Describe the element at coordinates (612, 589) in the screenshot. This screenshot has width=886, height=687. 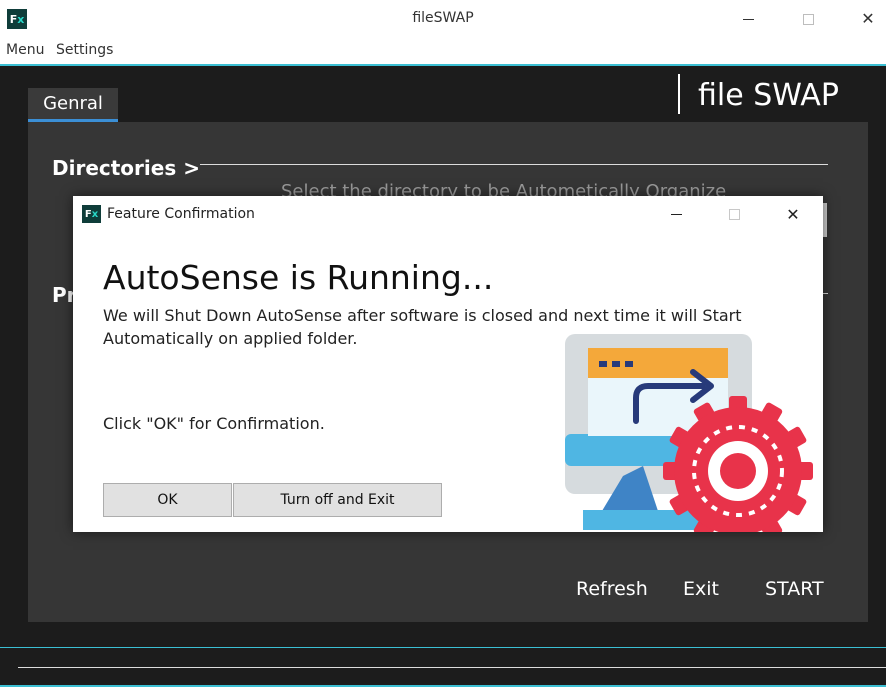
I see `refresh-button: Refresh` at that location.